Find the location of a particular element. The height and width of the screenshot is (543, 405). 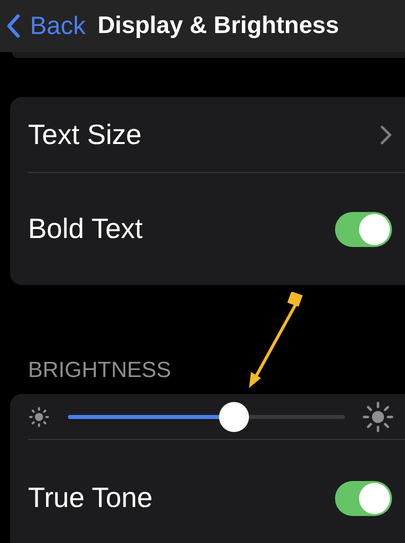

brightness-slider is located at coordinates (206, 417).